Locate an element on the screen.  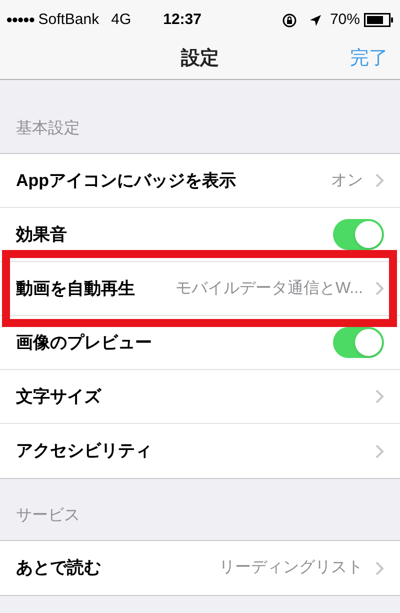
settings-row: アクセシビリティ is located at coordinates (200, 451).